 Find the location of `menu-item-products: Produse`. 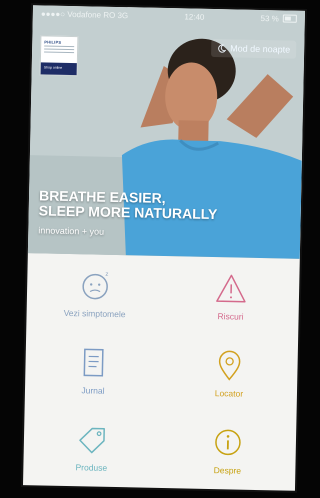

menu-item-products: Produse is located at coordinates (92, 448).